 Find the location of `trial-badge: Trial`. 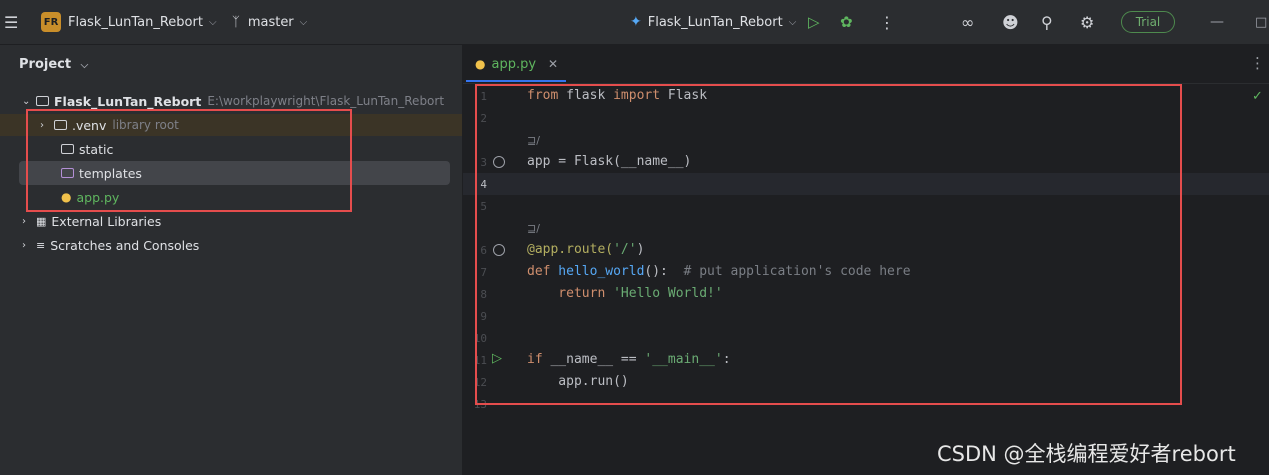

trial-badge: Trial is located at coordinates (1148, 22).